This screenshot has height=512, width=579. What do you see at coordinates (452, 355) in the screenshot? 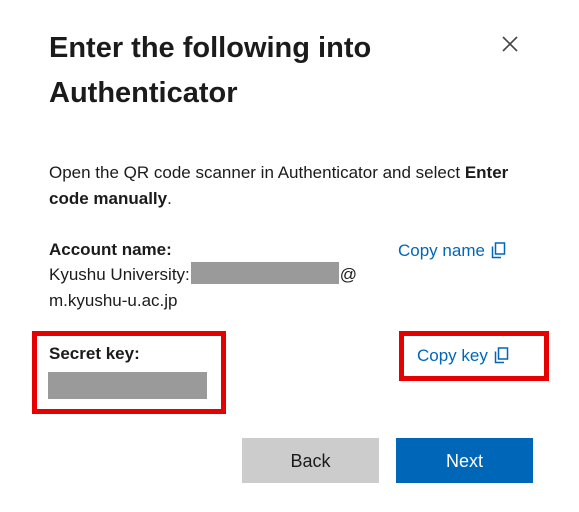
I see `copy-key-label: Copy key` at bounding box center [452, 355].